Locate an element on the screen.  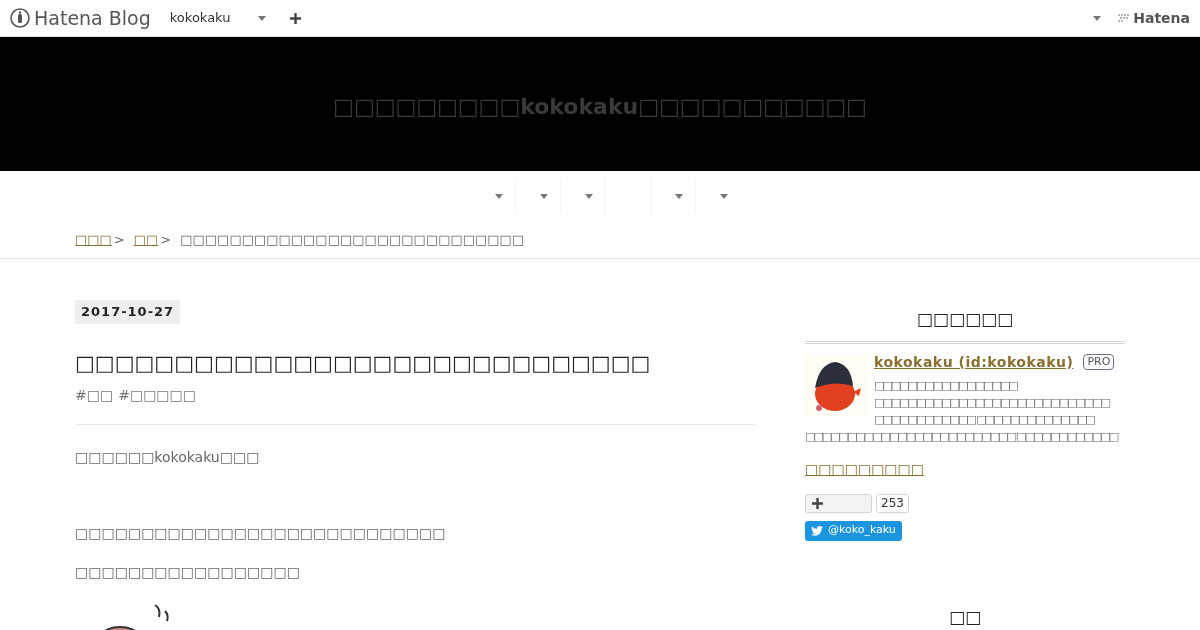
sidebar-heading: □□□□□□ is located at coordinates (965, 325).